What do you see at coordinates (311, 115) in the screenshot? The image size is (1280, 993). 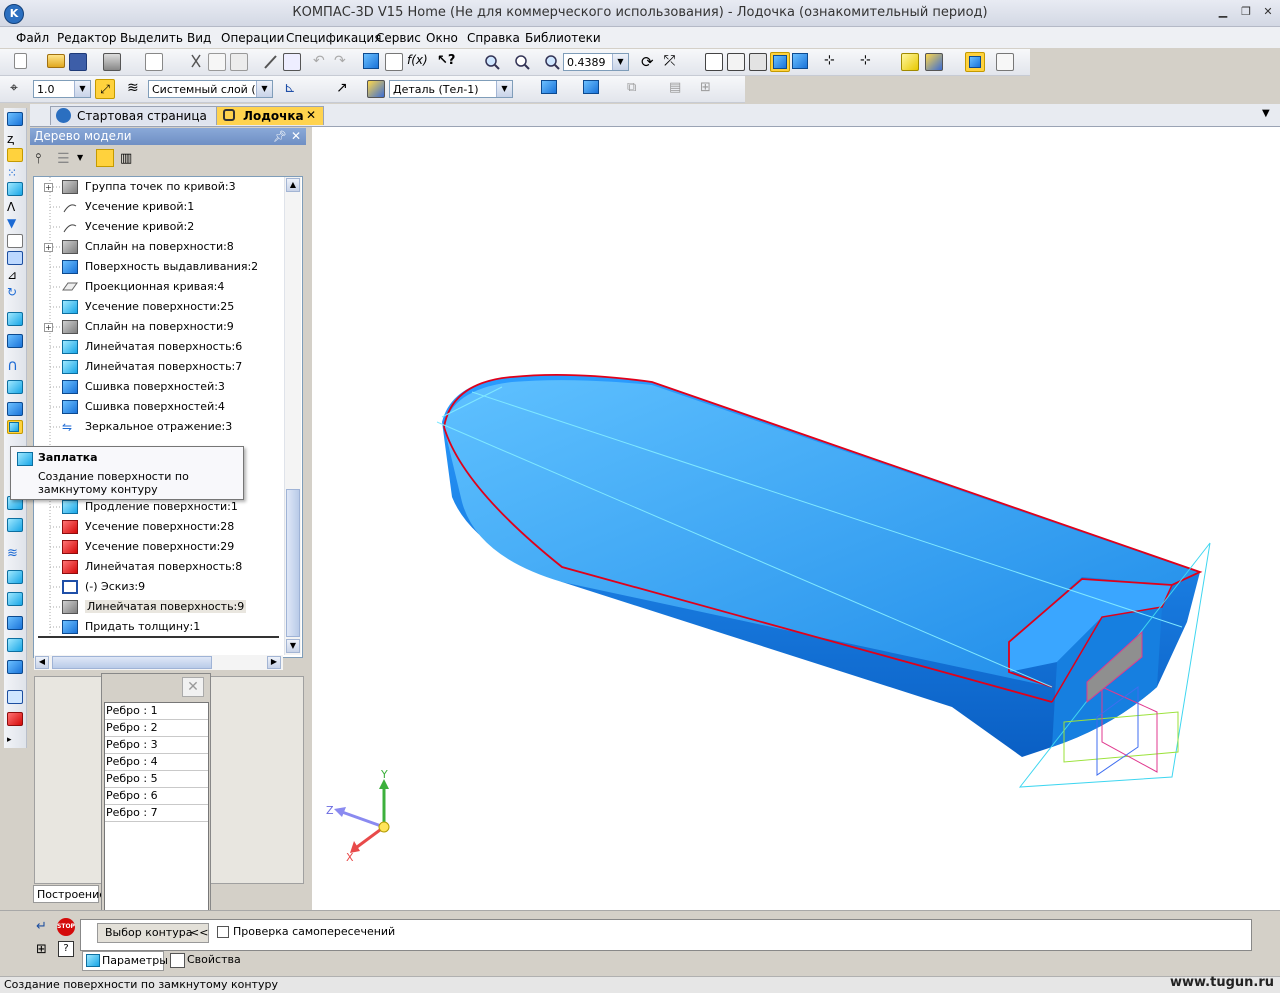 I see `close-tab-icon: ✕` at bounding box center [311, 115].